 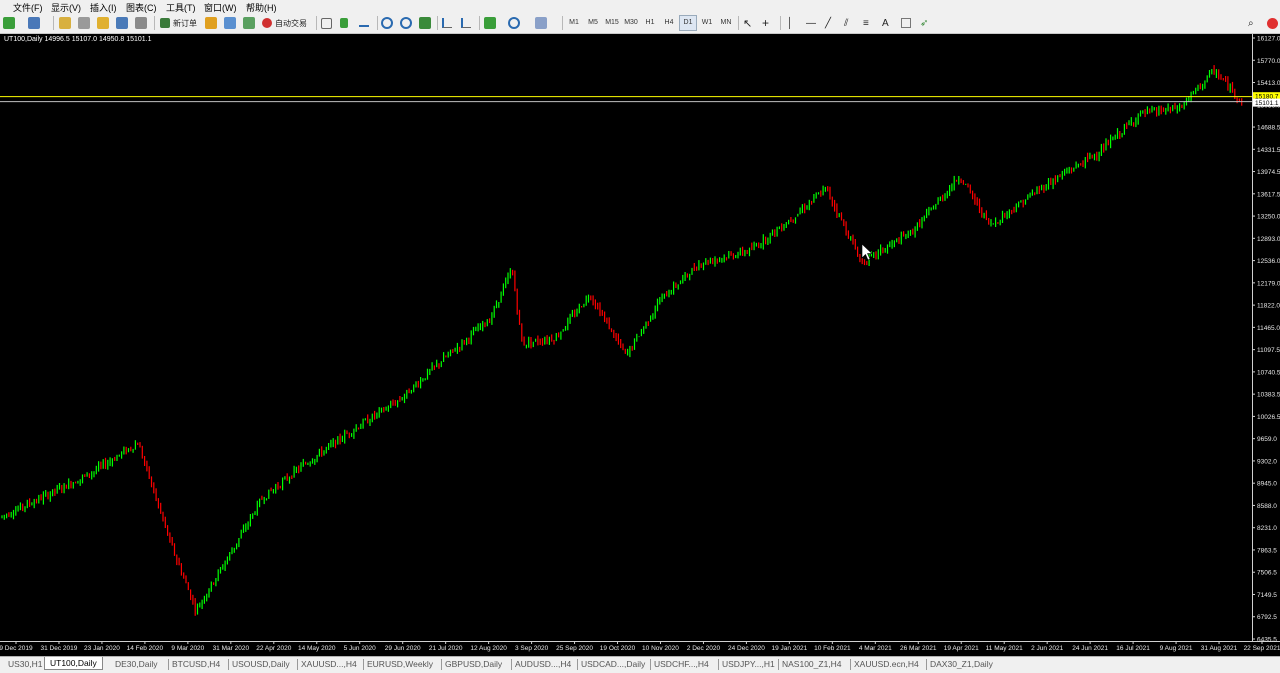 What do you see at coordinates (1268, 150) in the screenshot?
I see `price-label: 14331.5` at bounding box center [1268, 150].